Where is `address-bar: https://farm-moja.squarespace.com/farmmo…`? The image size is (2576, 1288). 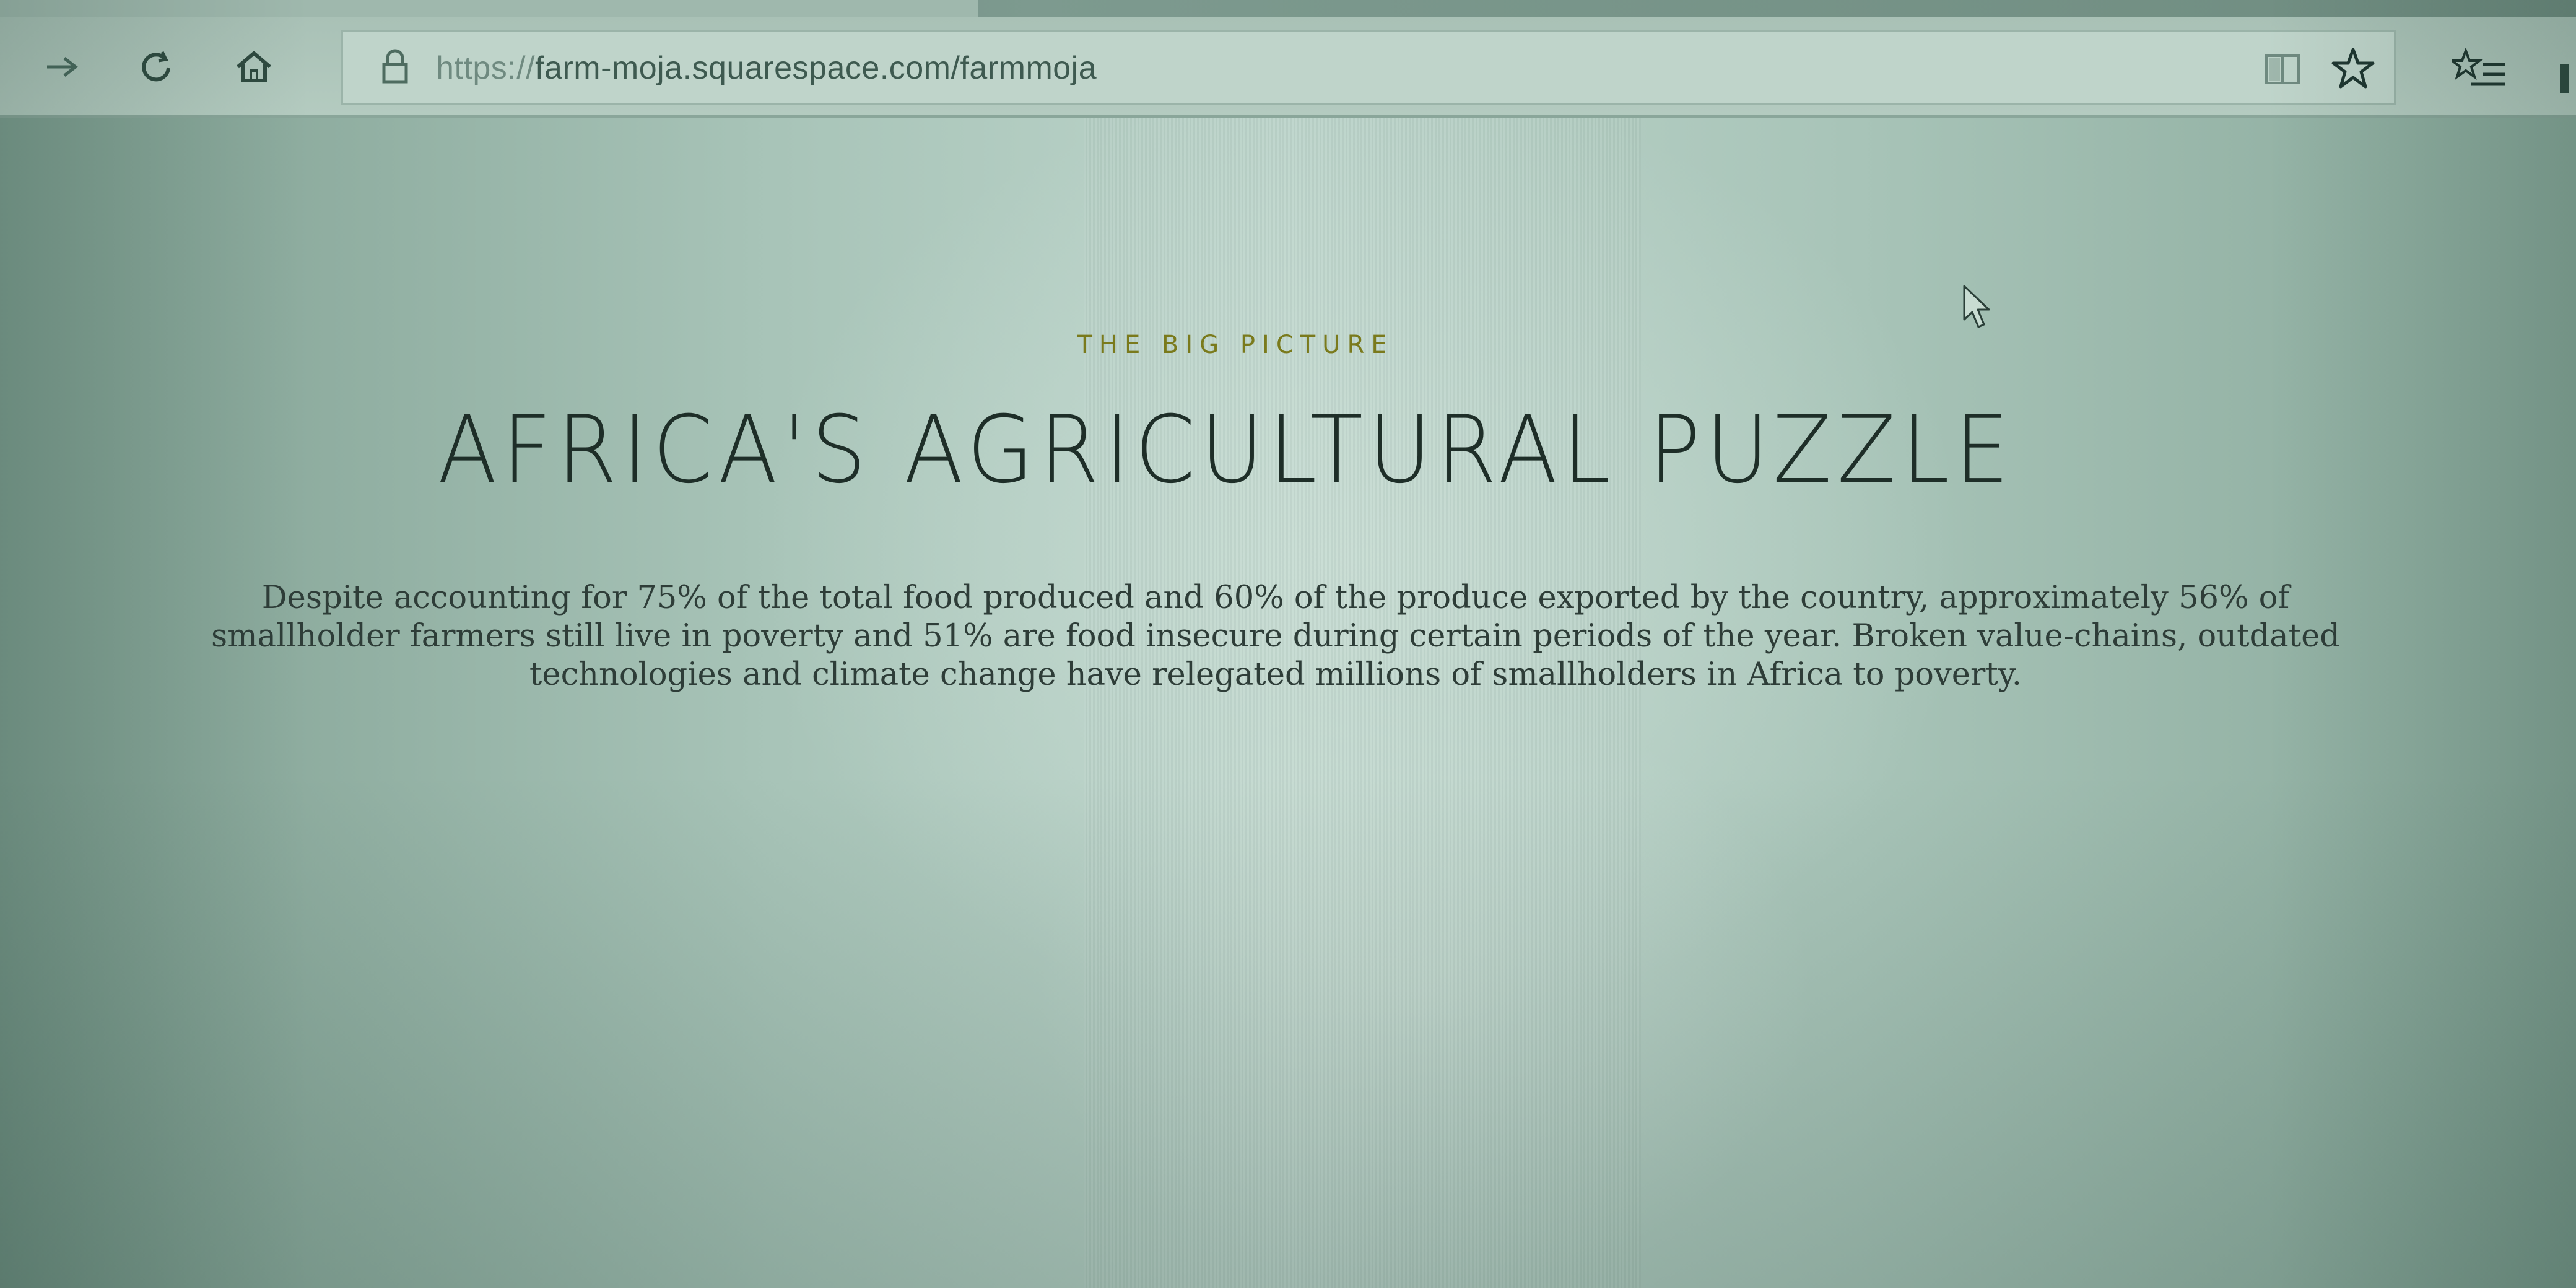
address-bar: https://farm-moja.squarespace.com/farmmo… is located at coordinates (1368, 67).